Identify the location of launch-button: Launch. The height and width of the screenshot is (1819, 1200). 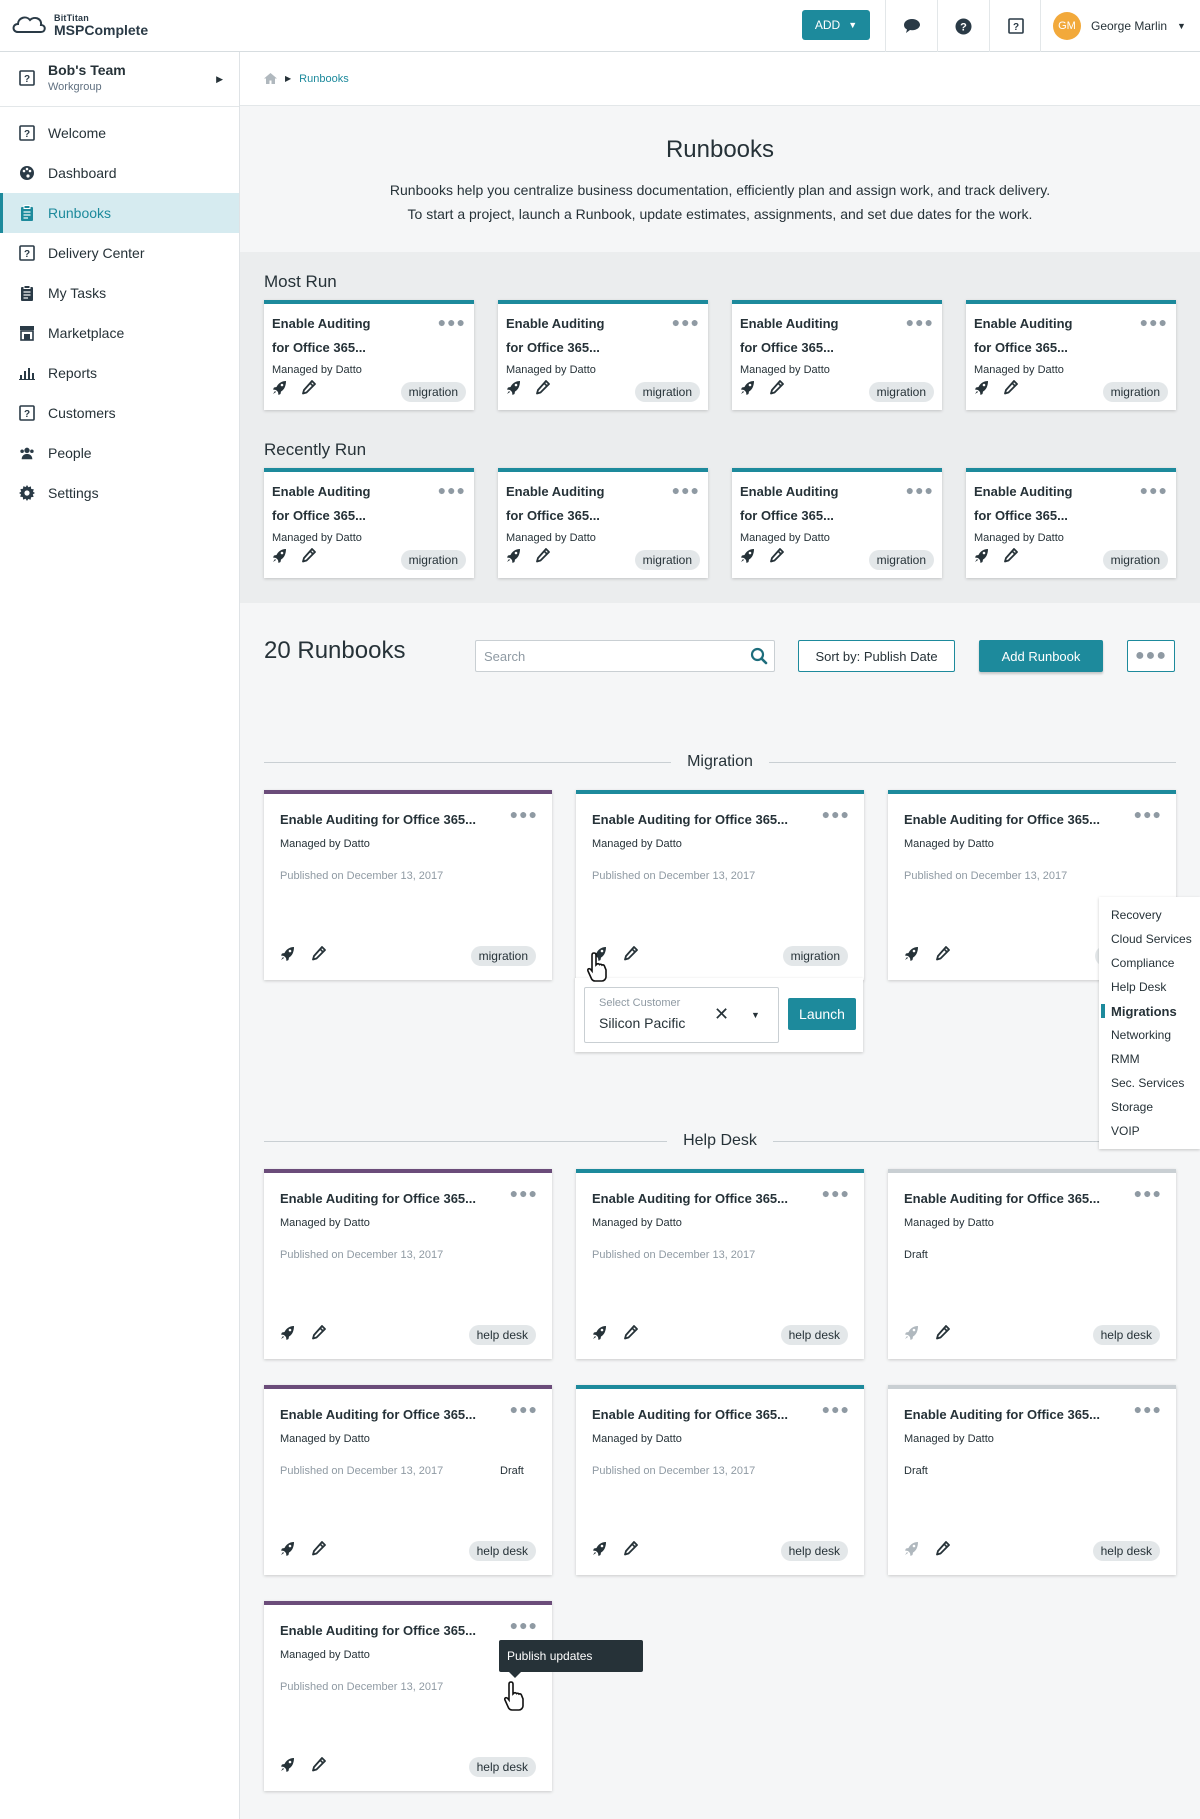
(822, 1014).